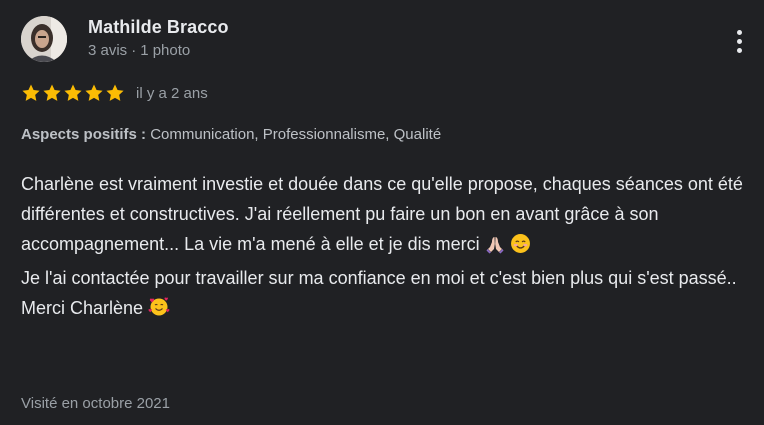 The width and height of the screenshot is (764, 425). I want to click on more-options-button, so click(739, 41).